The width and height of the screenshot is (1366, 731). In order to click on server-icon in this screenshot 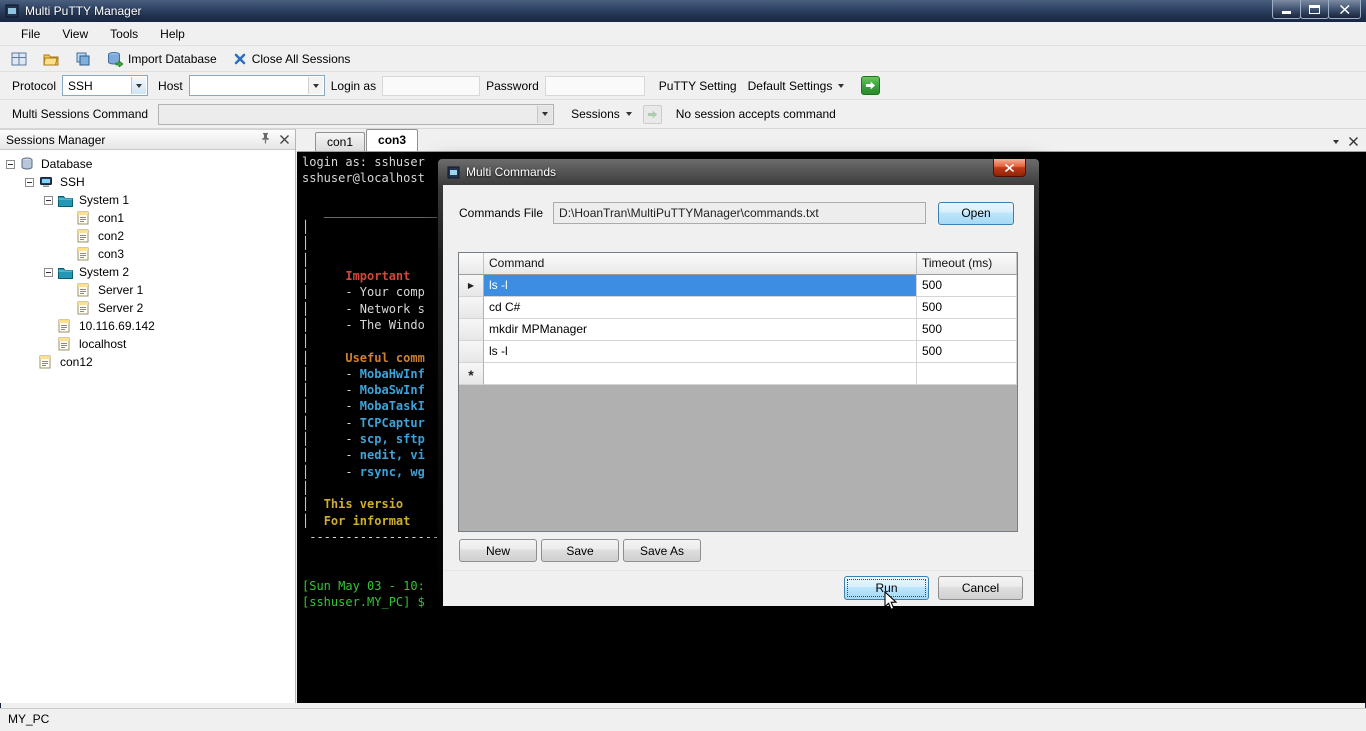, I will do `click(47, 182)`.